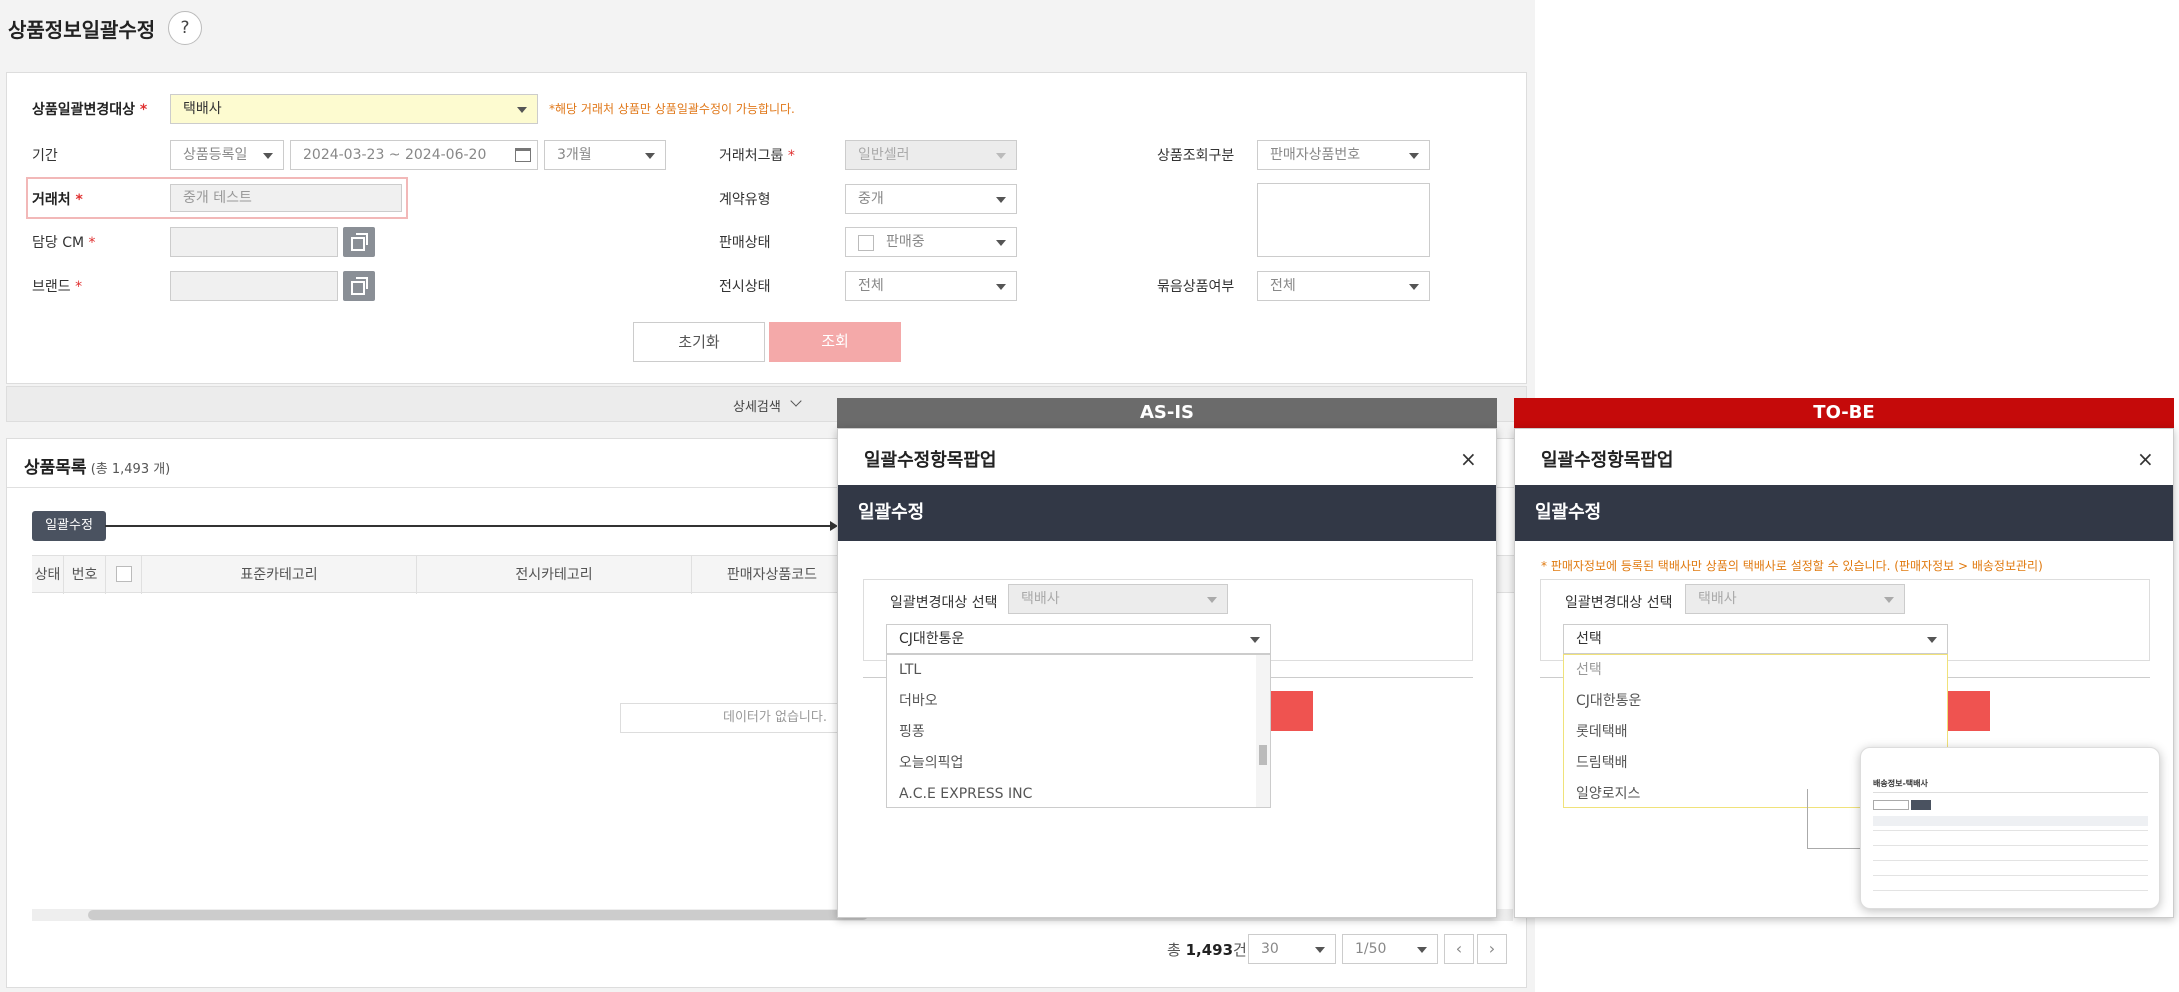 This screenshot has width=2179, height=992. Describe the element at coordinates (1078, 794) in the screenshot. I see `asis-option: A.C.E EXPRESS INC` at that location.